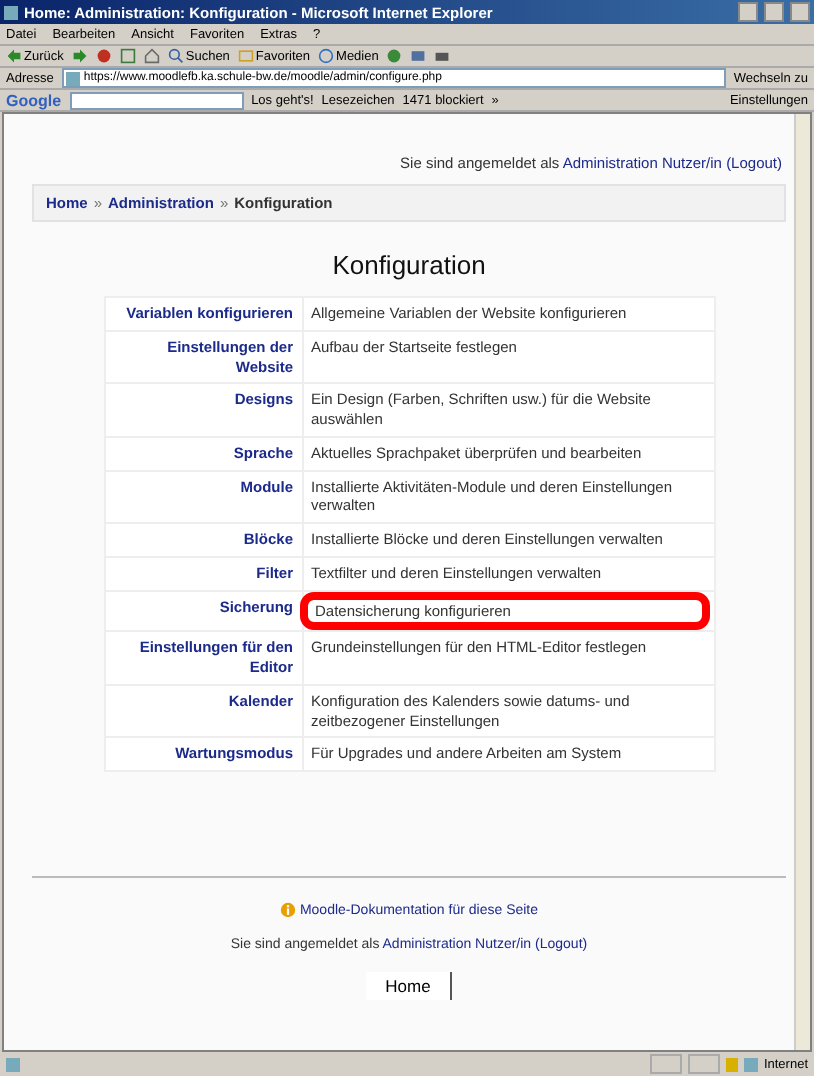  What do you see at coordinates (156, 100) in the screenshot?
I see `search-field` at bounding box center [156, 100].